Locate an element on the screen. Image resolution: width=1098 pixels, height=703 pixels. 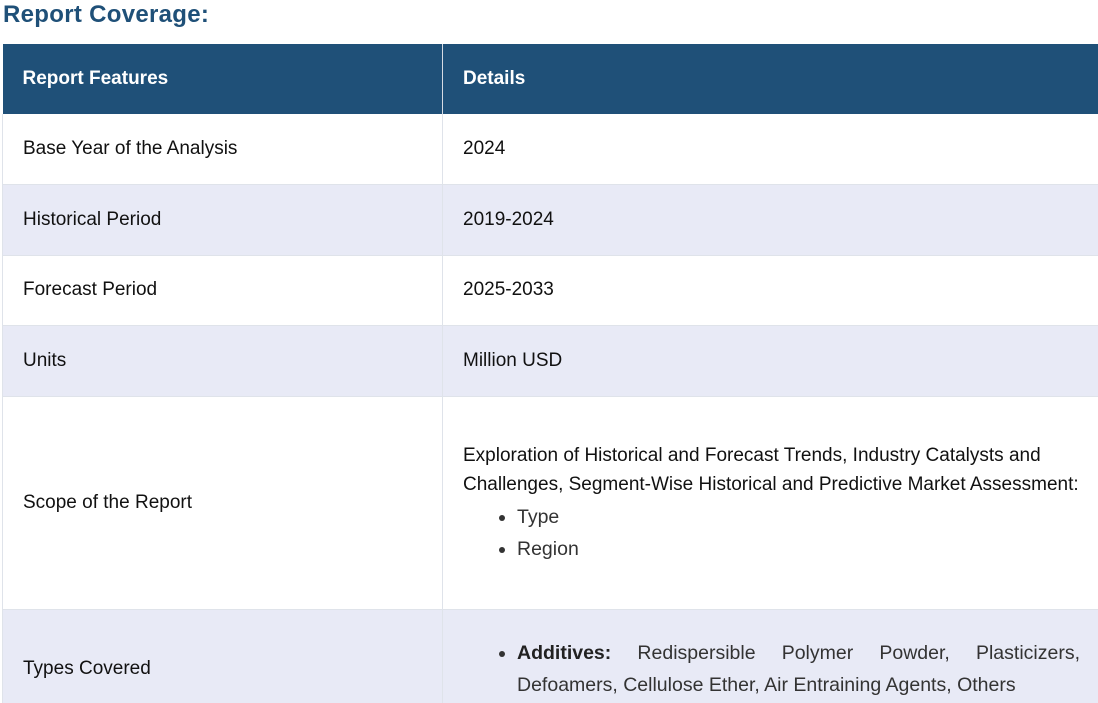
detail-cell: 2025-2033 is located at coordinates (770, 290).